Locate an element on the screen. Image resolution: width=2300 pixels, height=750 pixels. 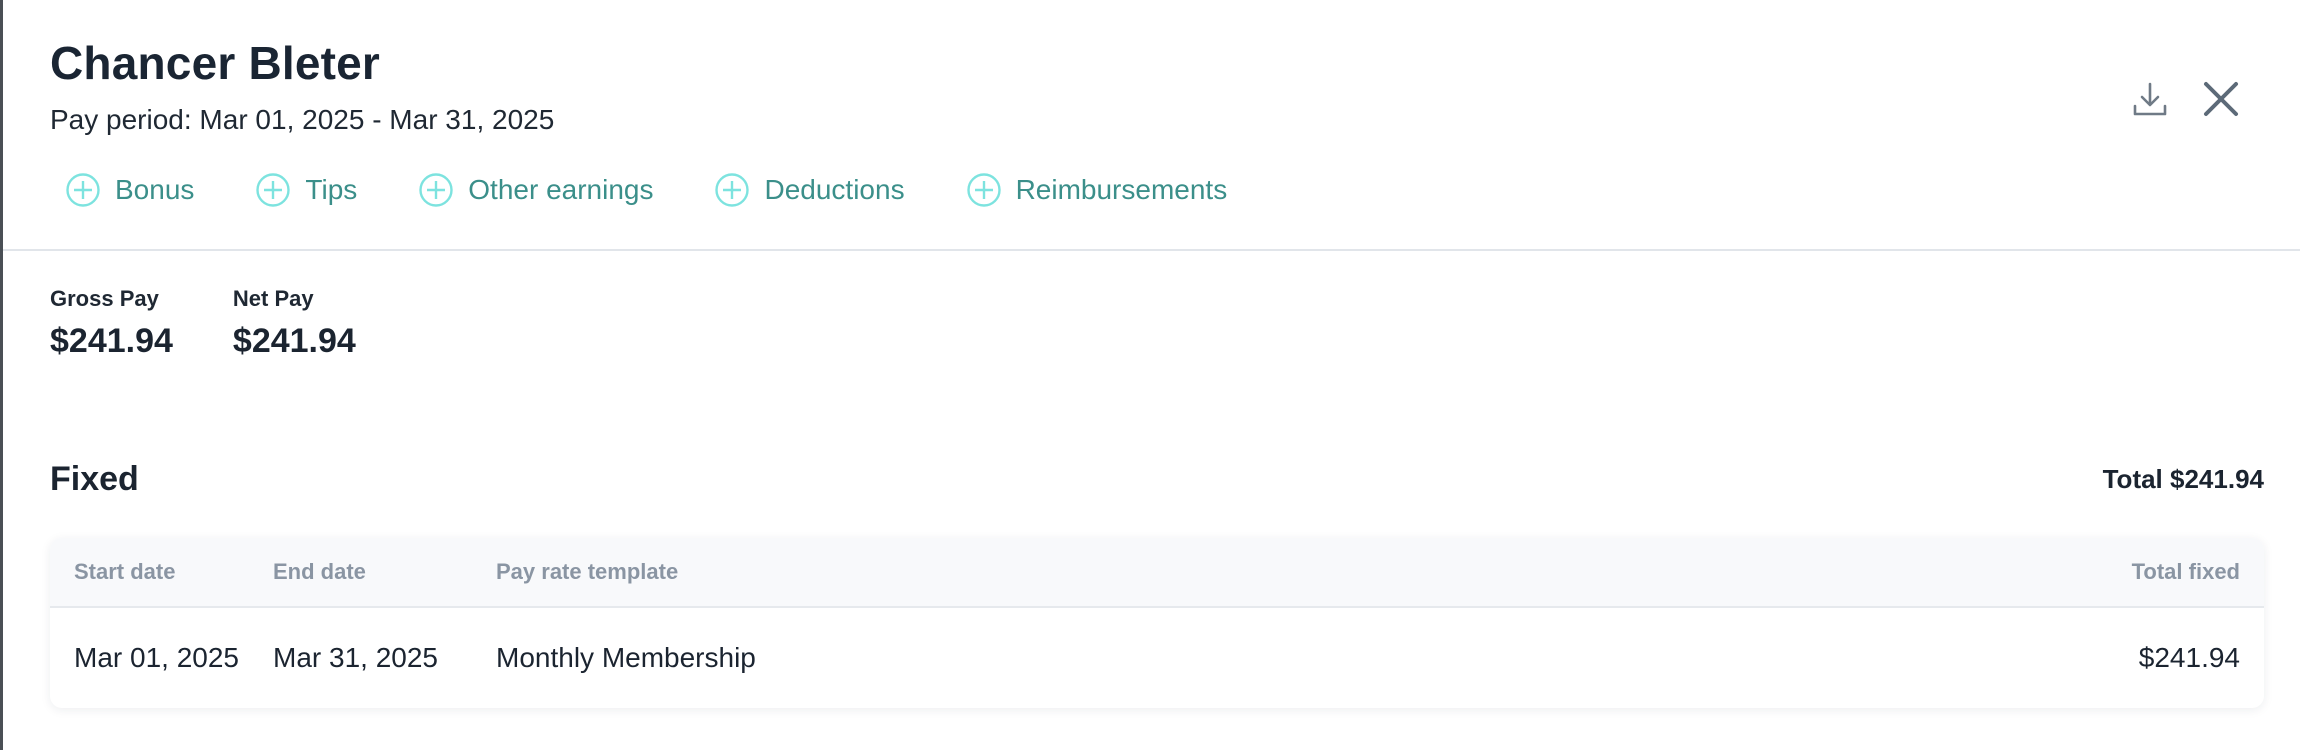
cell-pay-rate-template: Monthly Membership is located at coordinates (626, 657).